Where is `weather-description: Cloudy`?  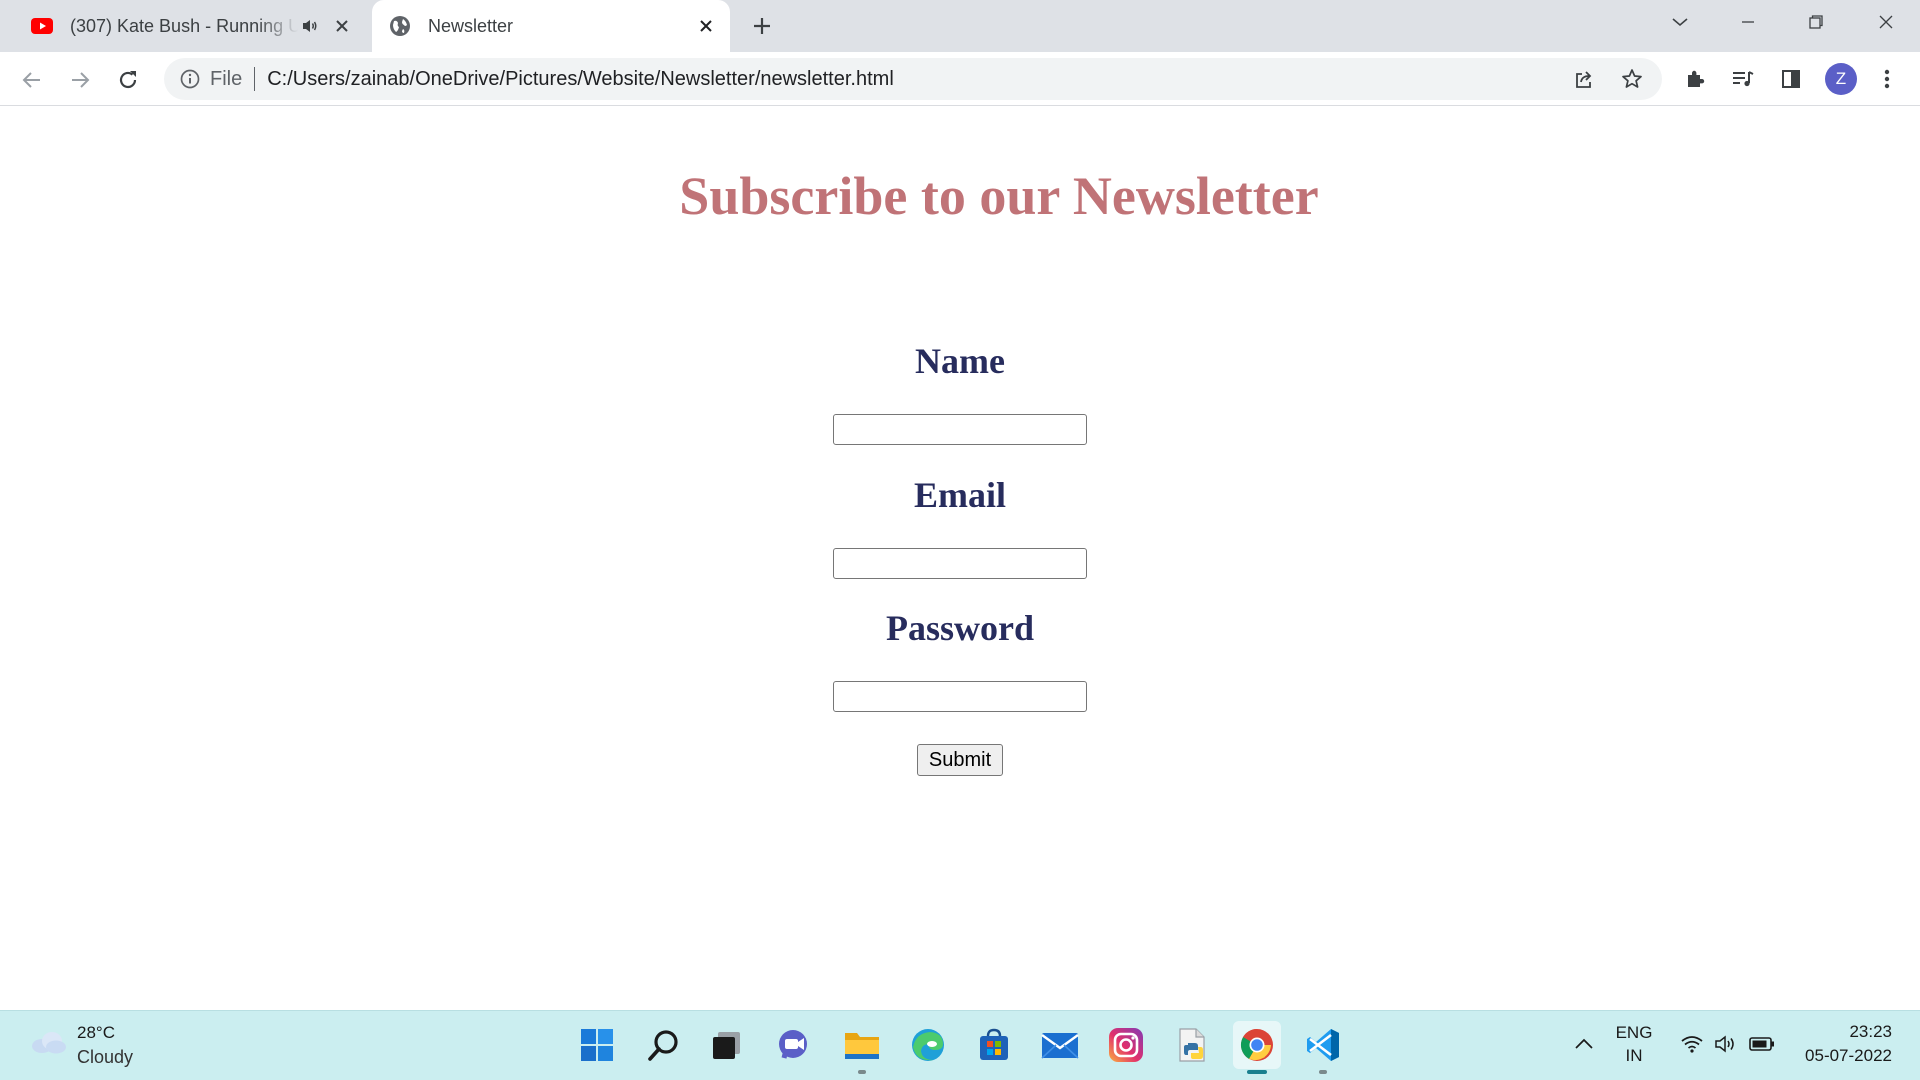 weather-description: Cloudy is located at coordinates (105, 1057).